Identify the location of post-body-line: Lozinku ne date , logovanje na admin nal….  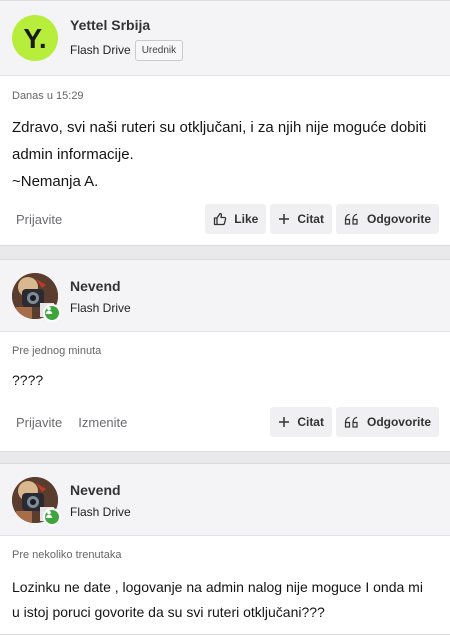
(217, 587).